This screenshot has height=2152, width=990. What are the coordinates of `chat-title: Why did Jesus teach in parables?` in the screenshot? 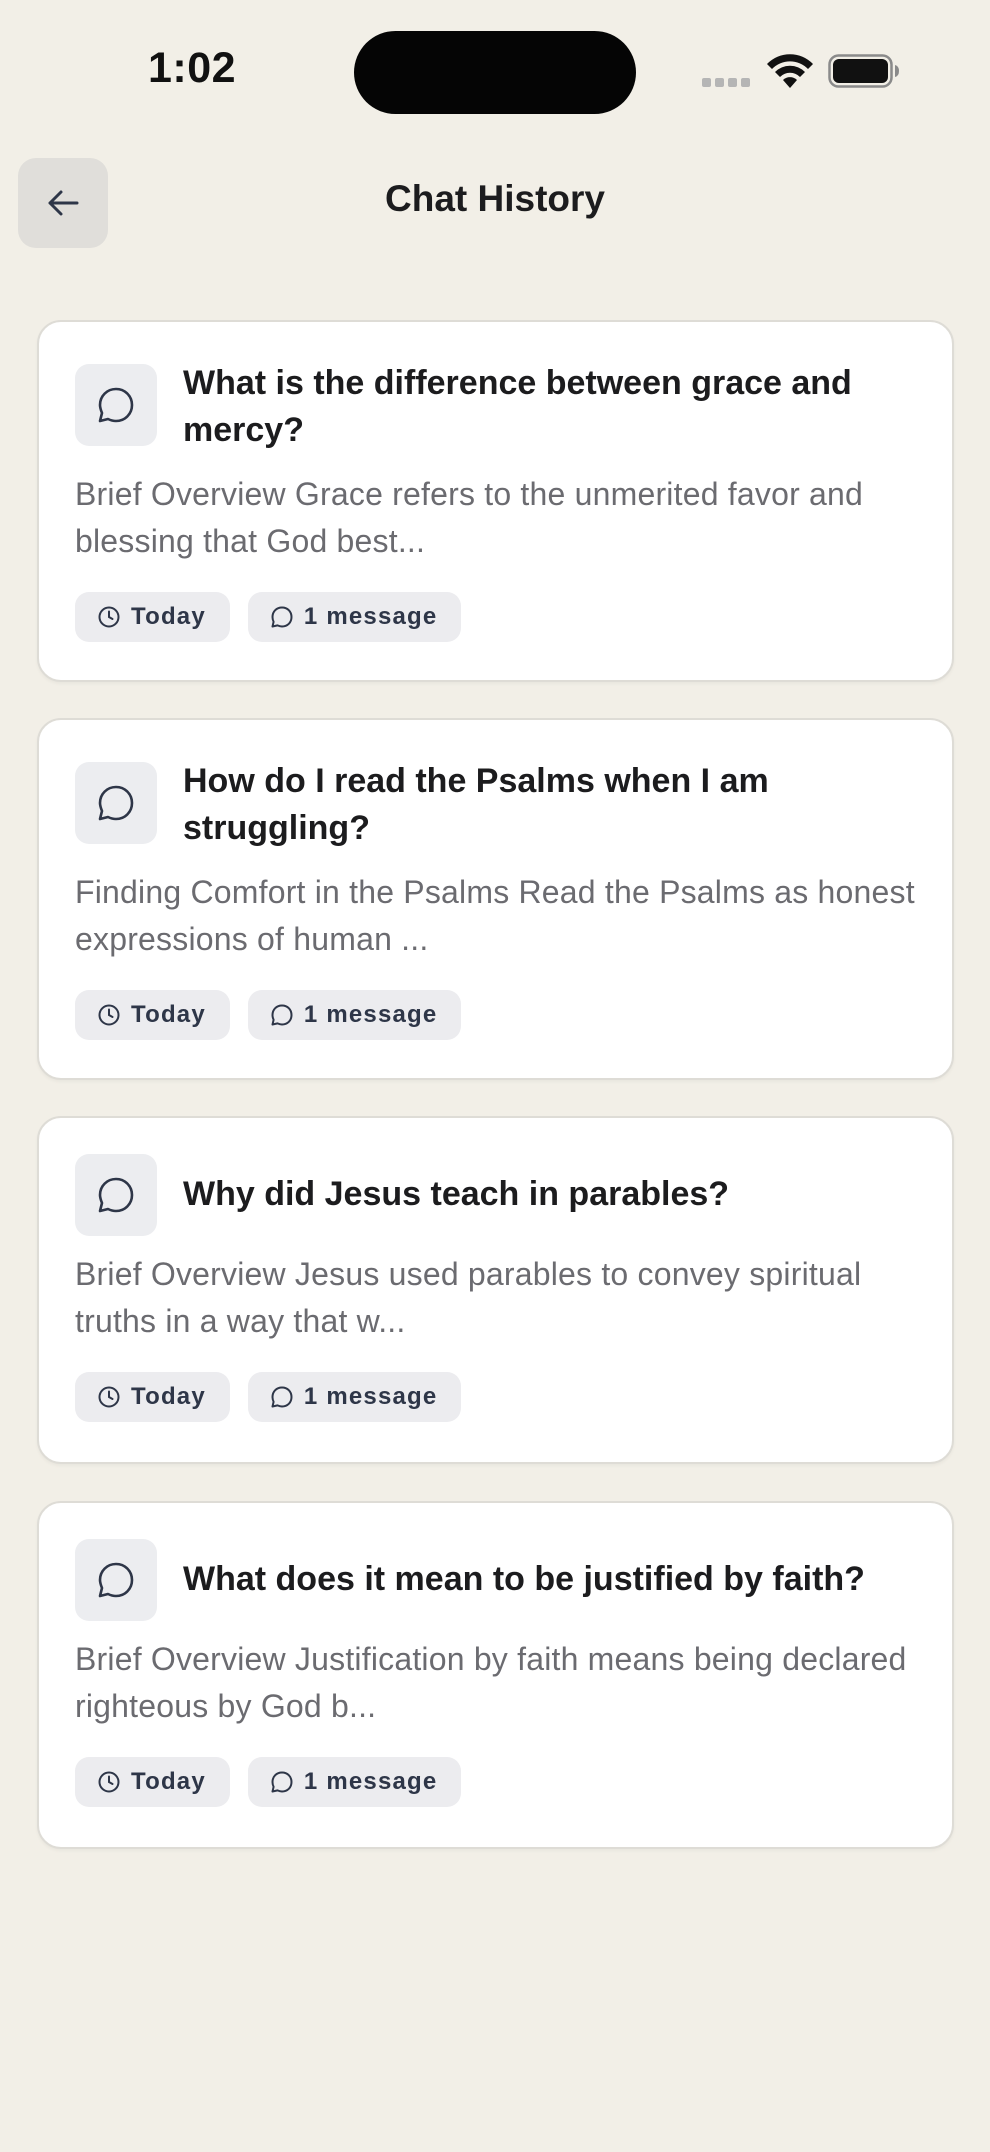 It's located at (456, 1194).